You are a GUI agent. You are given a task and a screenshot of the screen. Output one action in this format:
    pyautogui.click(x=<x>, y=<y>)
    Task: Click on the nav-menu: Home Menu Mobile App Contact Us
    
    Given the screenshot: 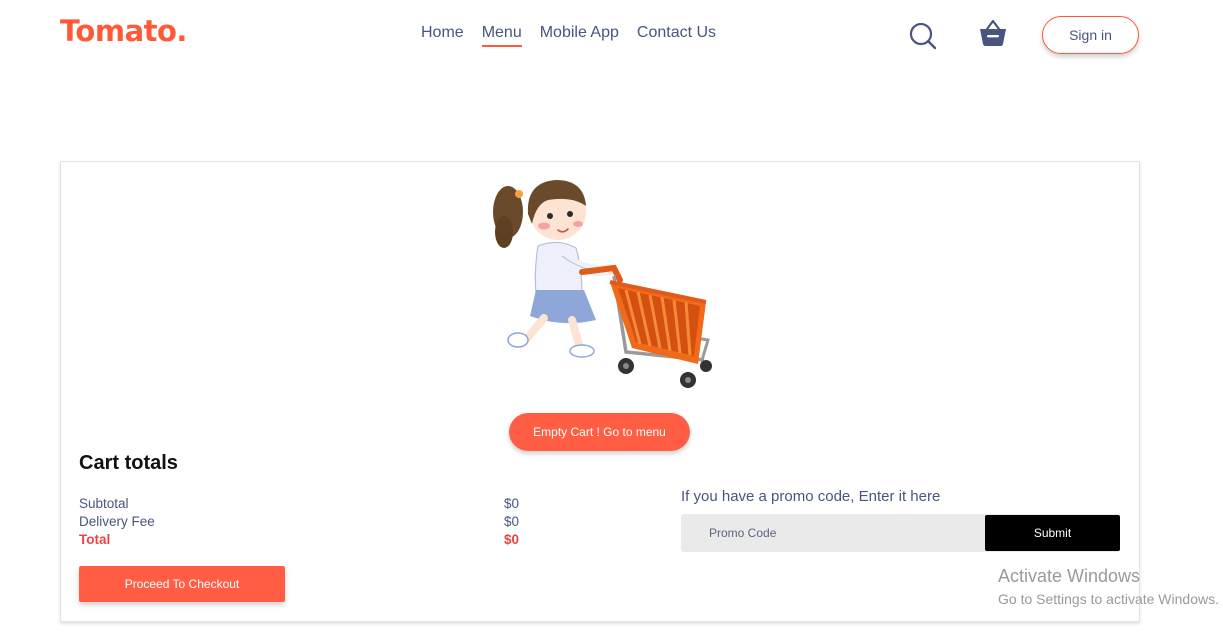 What is the action you would take?
    pyautogui.click(x=568, y=35)
    